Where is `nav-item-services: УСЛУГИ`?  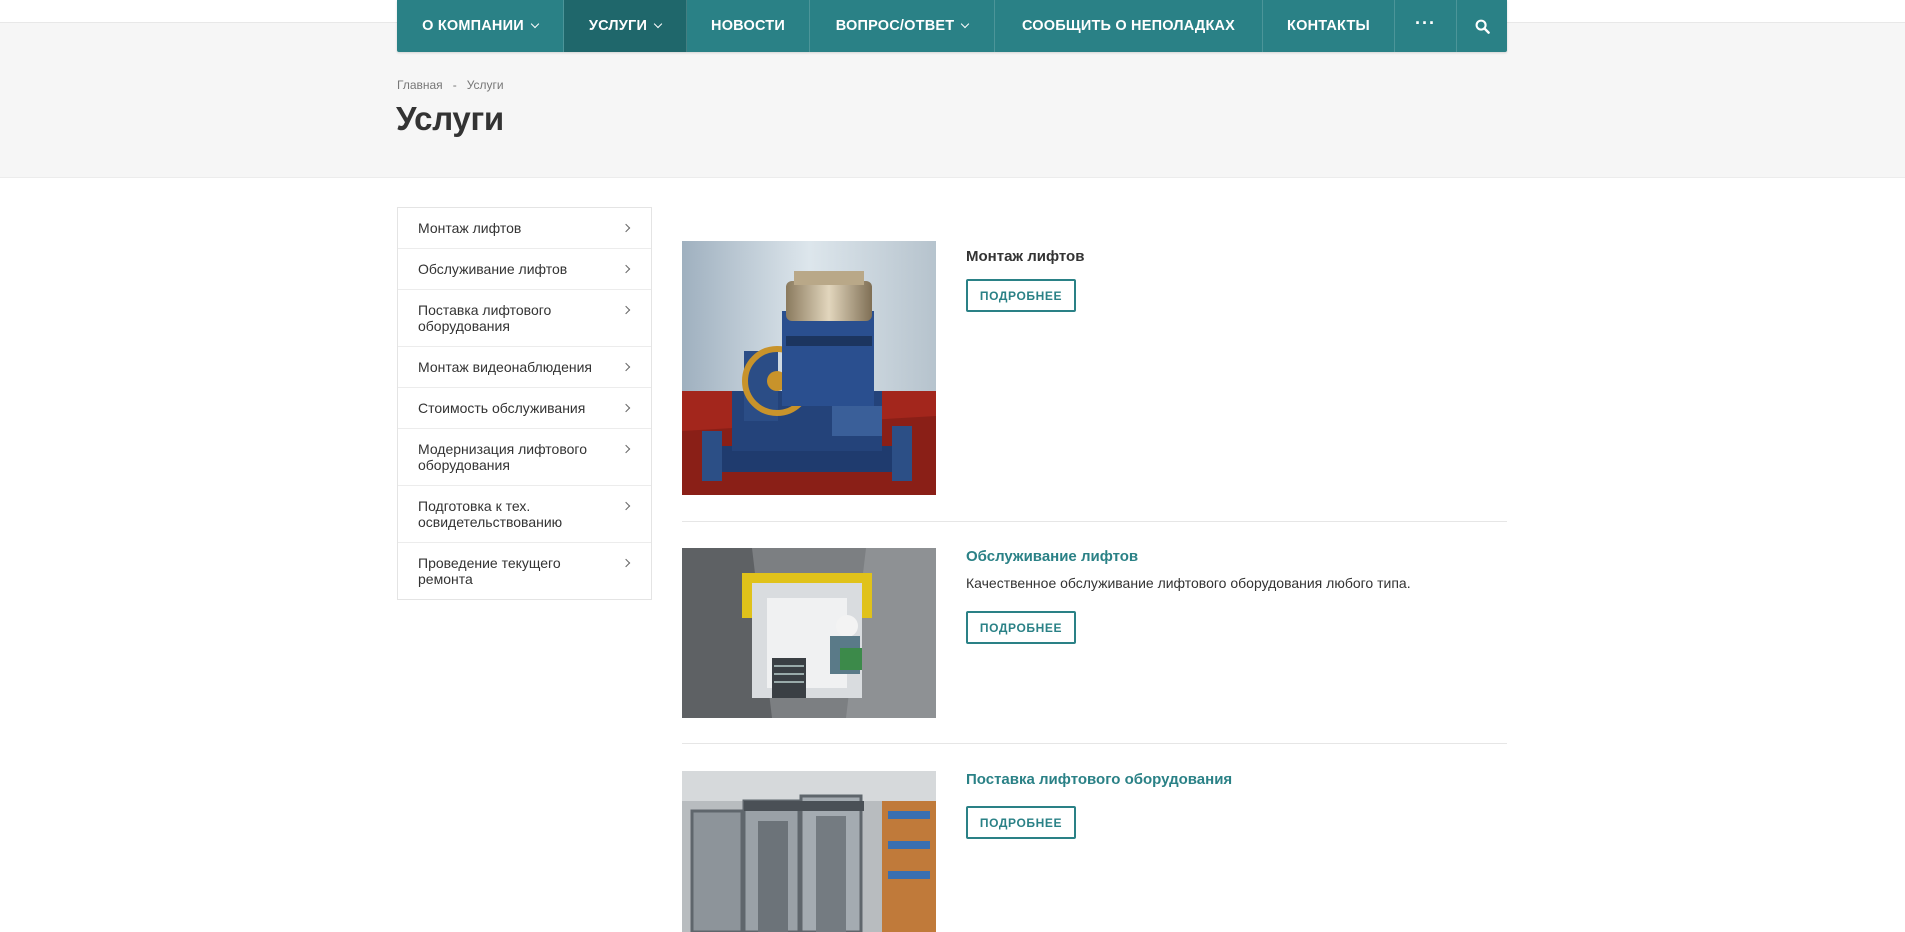
nav-item-services: УСЛУГИ is located at coordinates (625, 26).